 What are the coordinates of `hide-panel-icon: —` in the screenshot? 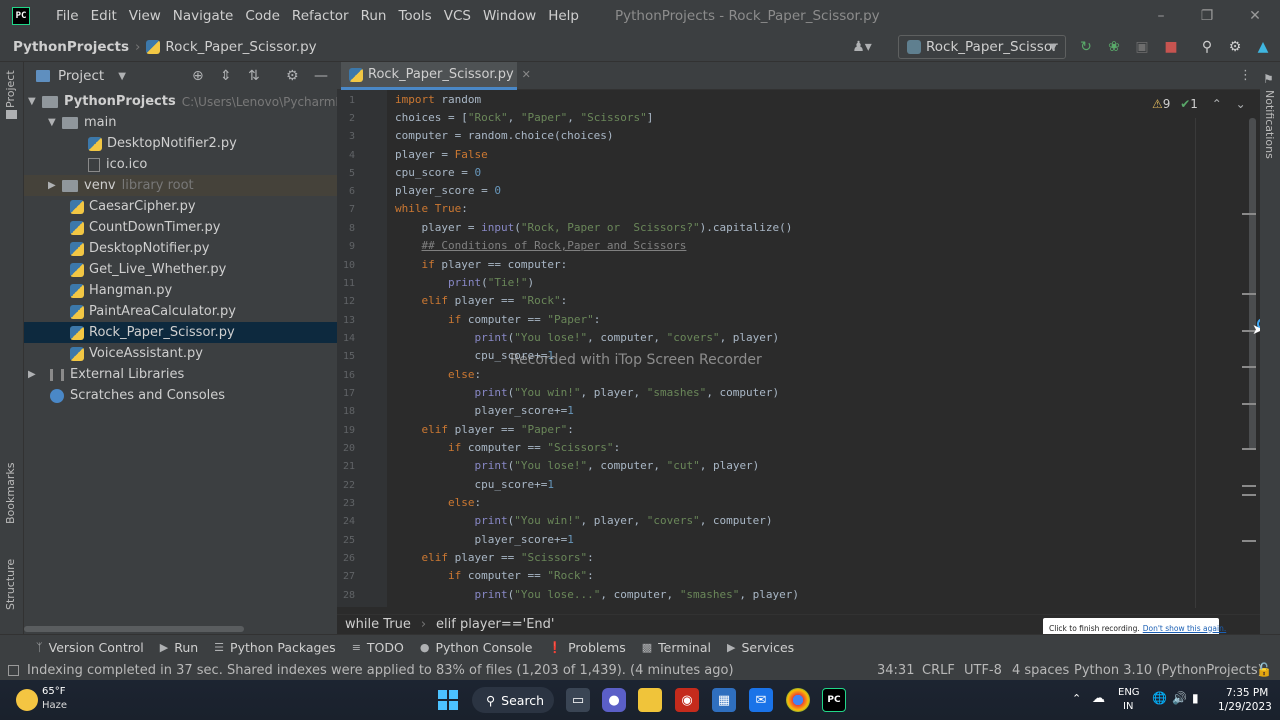 It's located at (321, 76).